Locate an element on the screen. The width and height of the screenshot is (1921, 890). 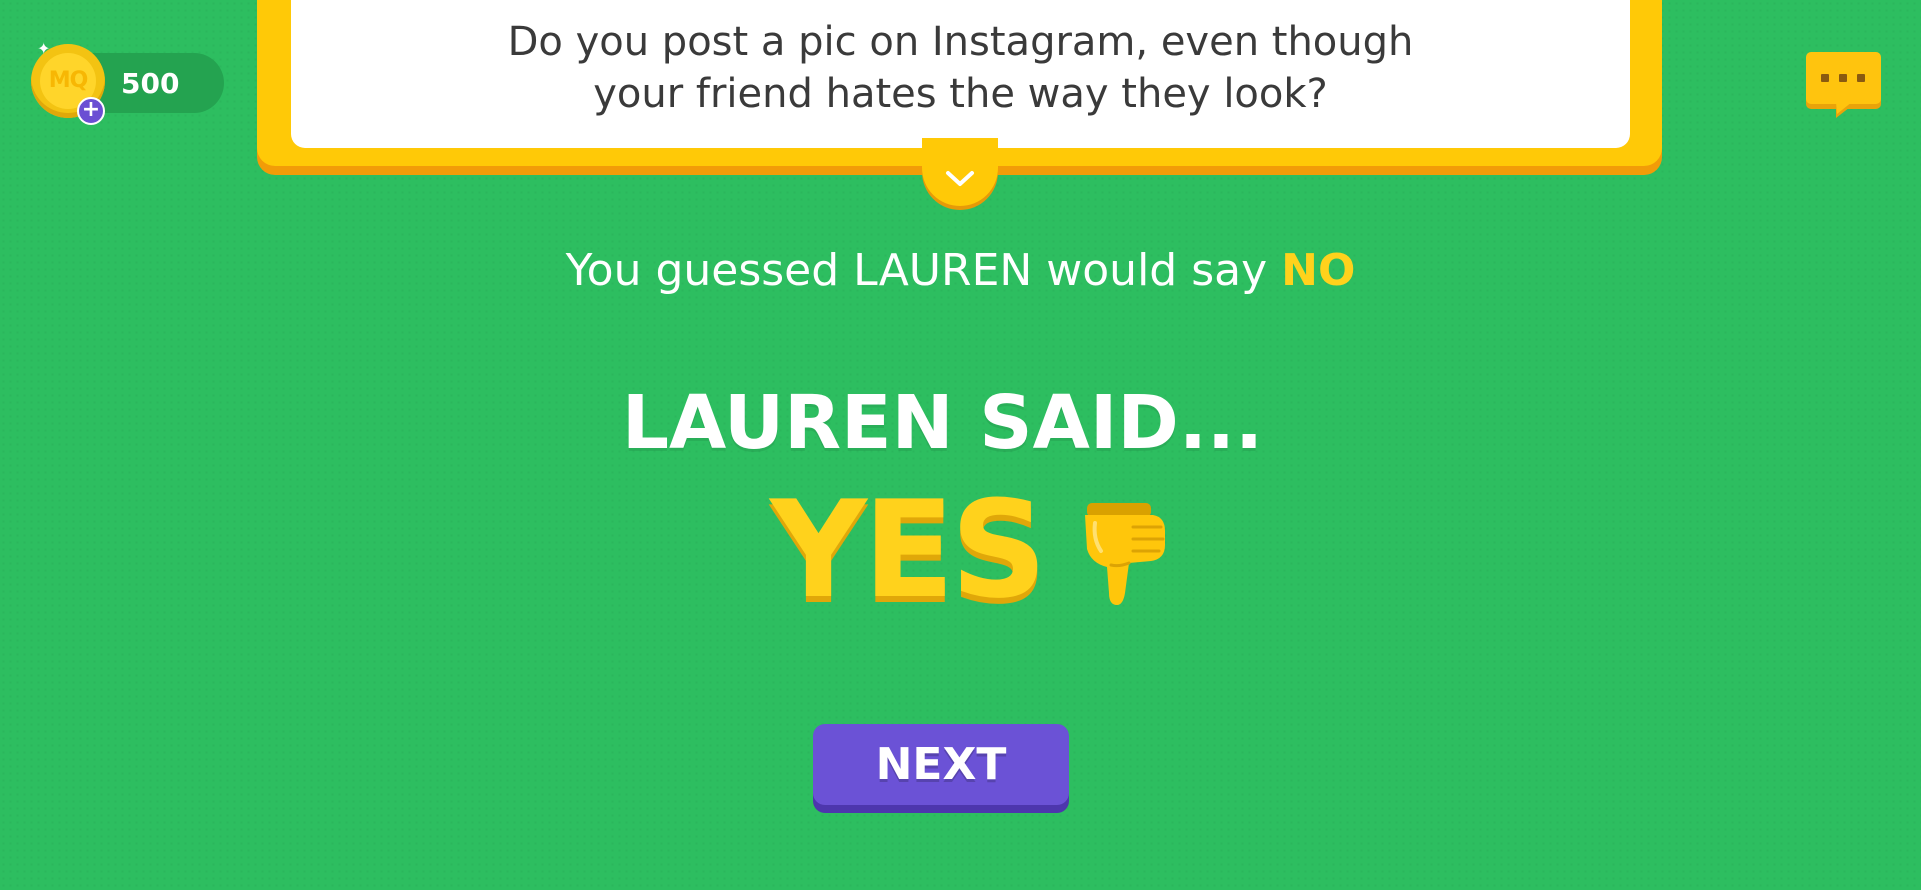
expand-question-button is located at coordinates (960, 172).